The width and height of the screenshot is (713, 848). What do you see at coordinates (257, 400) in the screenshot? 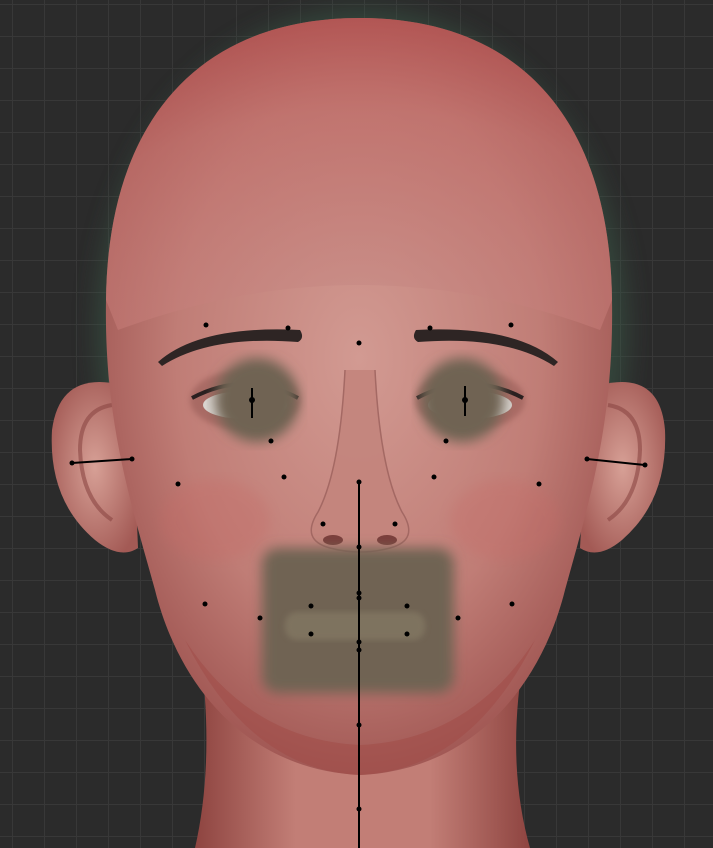
I see `left-eye-mask` at bounding box center [257, 400].